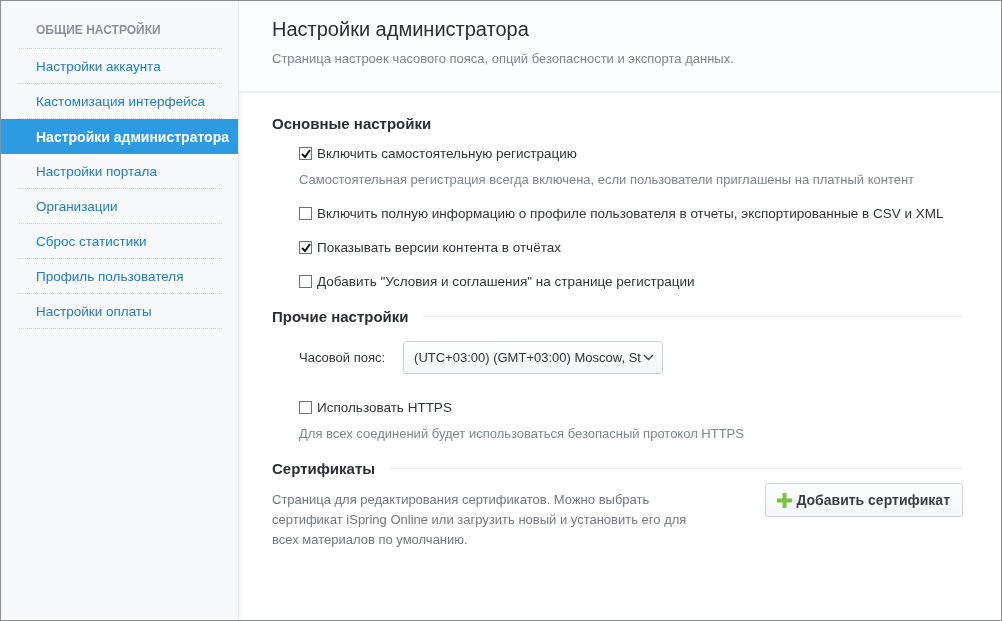 The height and width of the screenshot is (621, 1002). What do you see at coordinates (119, 136) in the screenshot?
I see `sidebar-item: Настройки администратора` at bounding box center [119, 136].